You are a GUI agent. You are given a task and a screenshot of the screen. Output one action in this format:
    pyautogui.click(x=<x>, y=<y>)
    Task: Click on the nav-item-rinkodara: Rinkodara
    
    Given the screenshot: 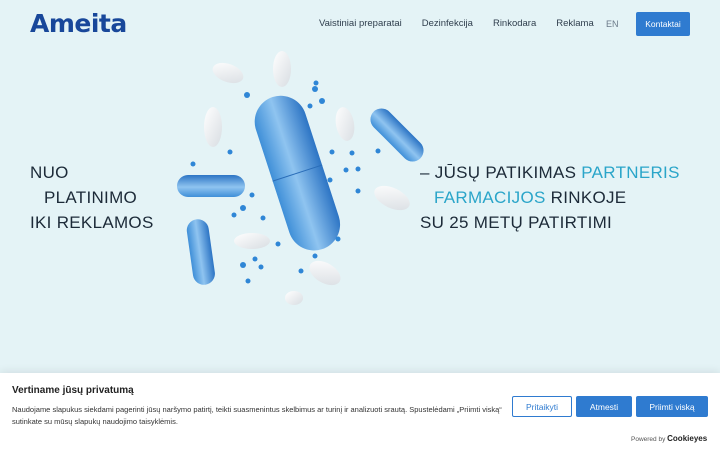 What is the action you would take?
    pyautogui.click(x=514, y=23)
    